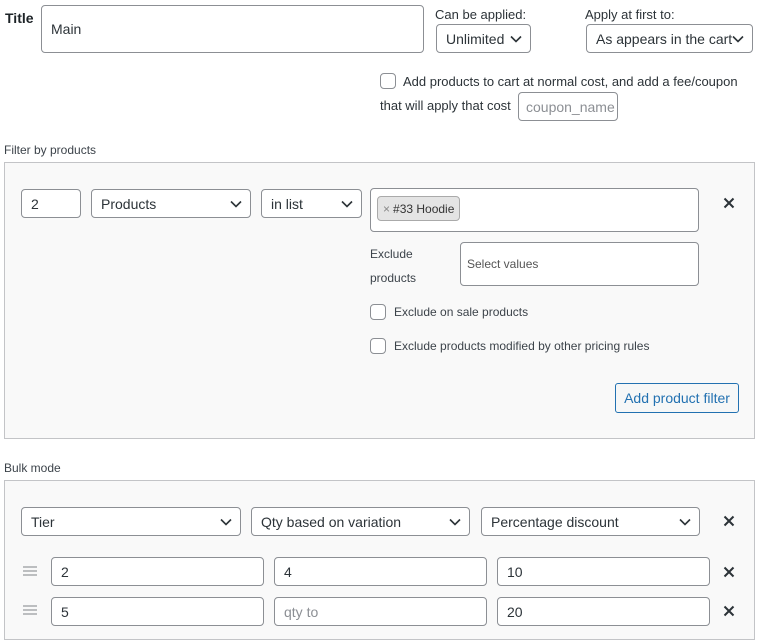 This screenshot has height=640, width=757. What do you see at coordinates (475, 38) in the screenshot?
I see `can-be-applied-value: Unlimited` at bounding box center [475, 38].